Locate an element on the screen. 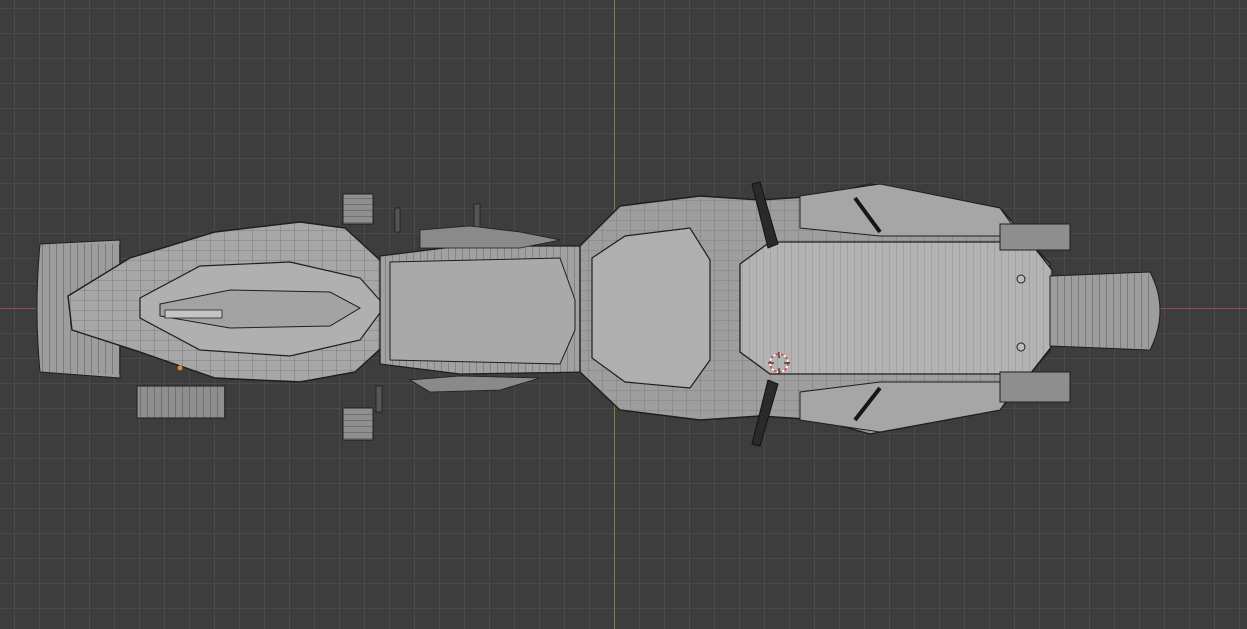 This screenshot has height=629, width=1247. left-footpeg is located at coordinates (411, 213).